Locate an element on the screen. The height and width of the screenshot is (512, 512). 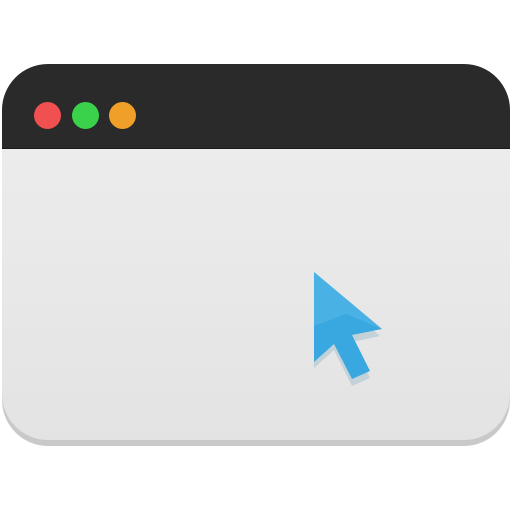
minimize-button is located at coordinates (85, 115).